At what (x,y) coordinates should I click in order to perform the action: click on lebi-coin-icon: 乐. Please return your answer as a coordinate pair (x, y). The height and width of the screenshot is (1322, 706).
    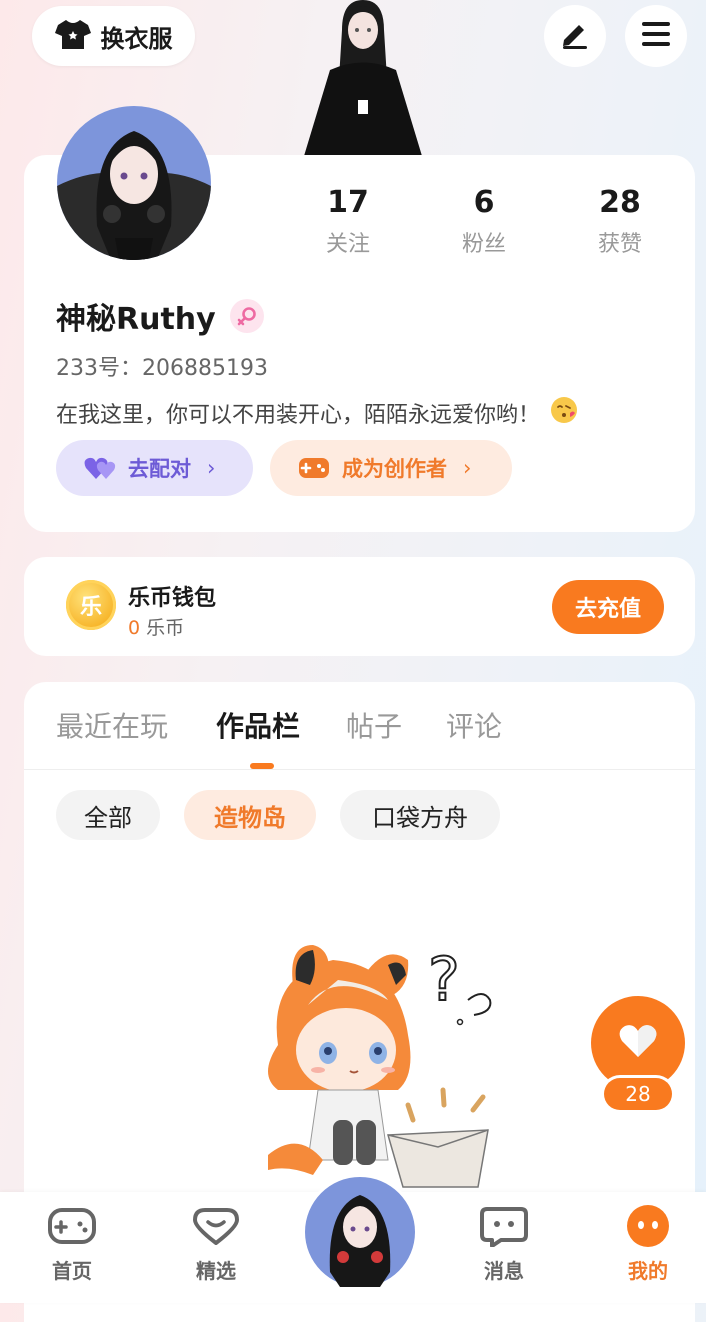
    Looking at the image, I should click on (91, 605).